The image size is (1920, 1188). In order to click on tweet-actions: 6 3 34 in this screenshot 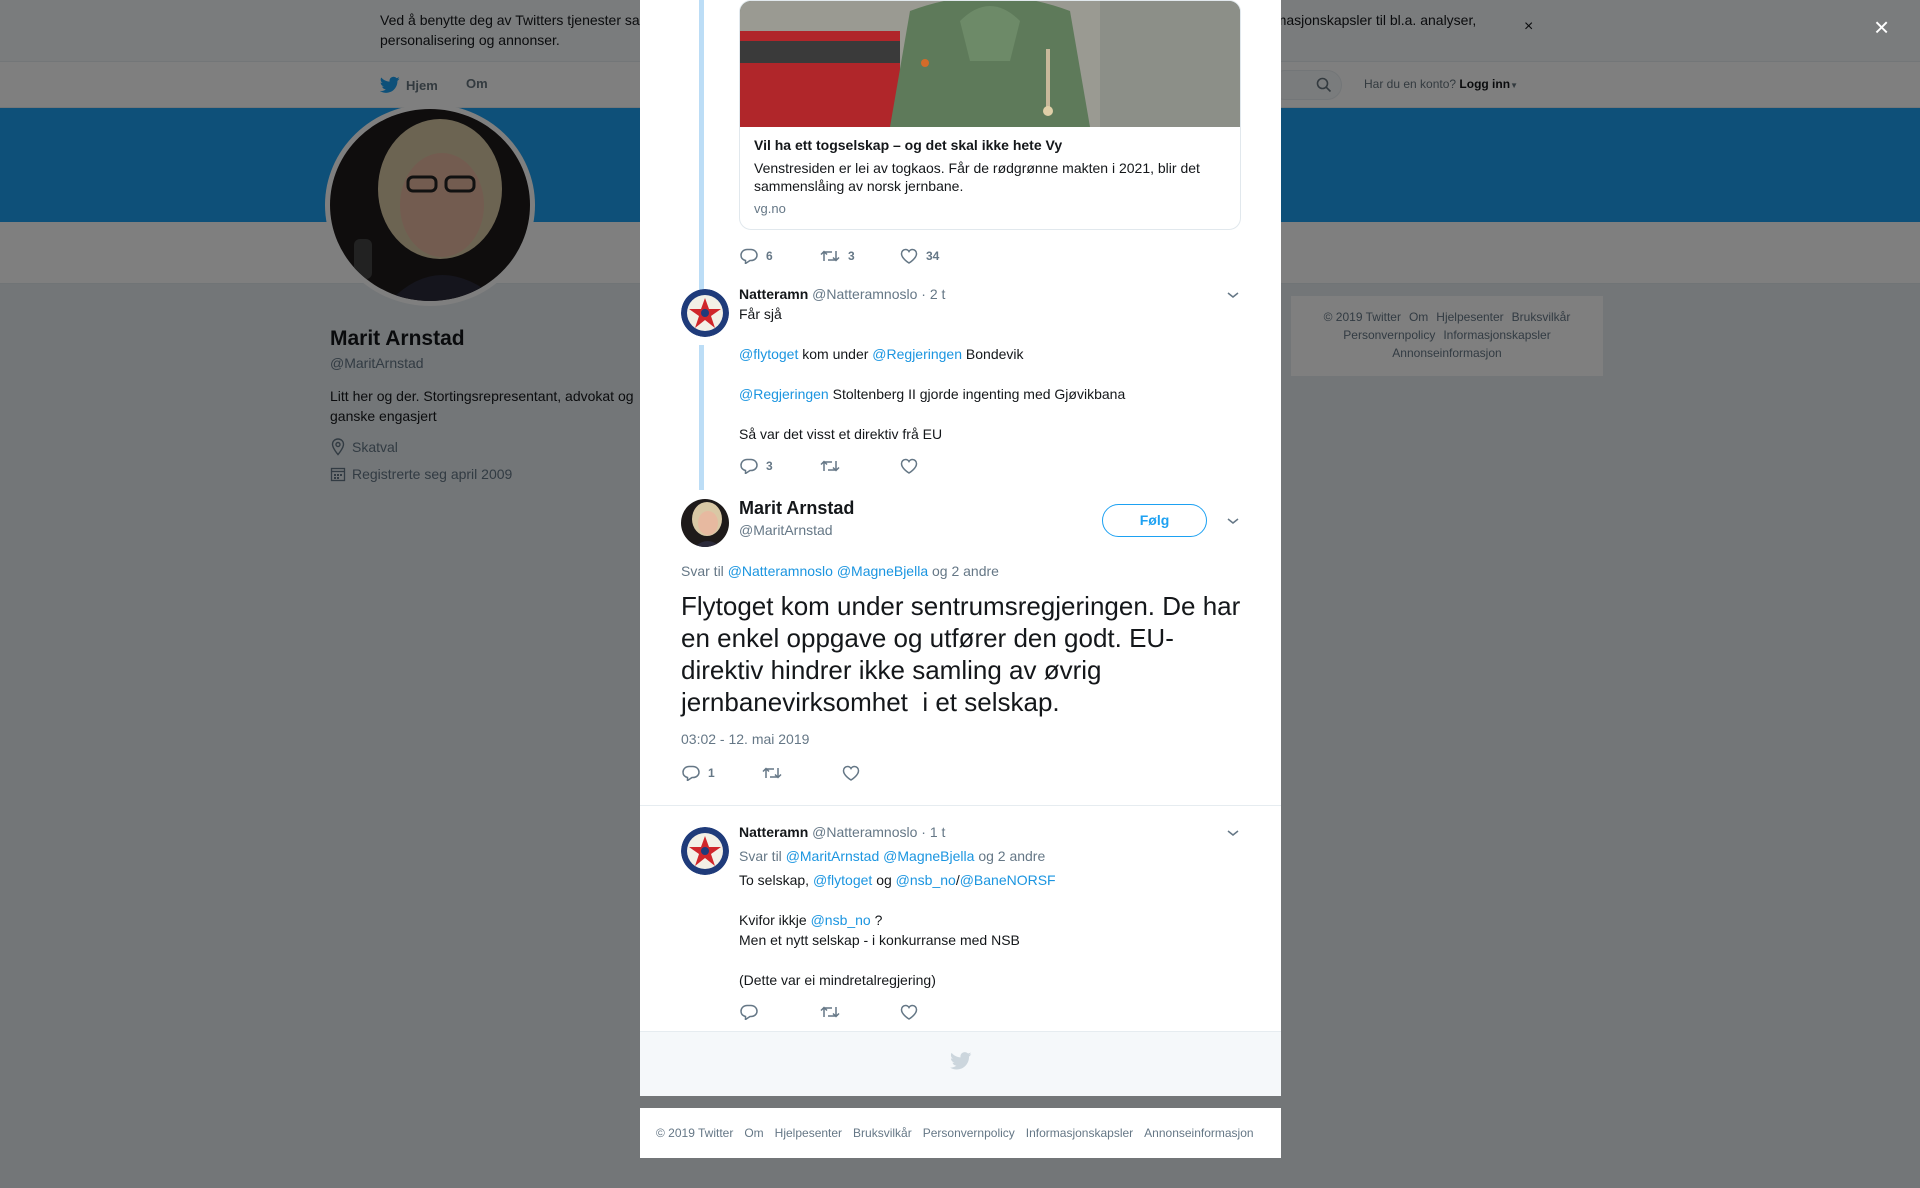, I will do `click(860, 256)`.